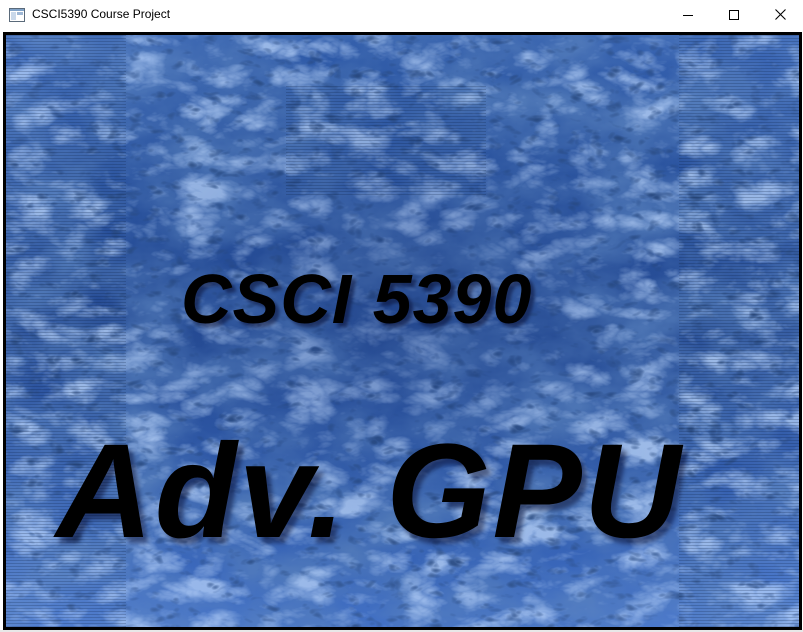  What do you see at coordinates (17, 15) in the screenshot?
I see `window-app-icon` at bounding box center [17, 15].